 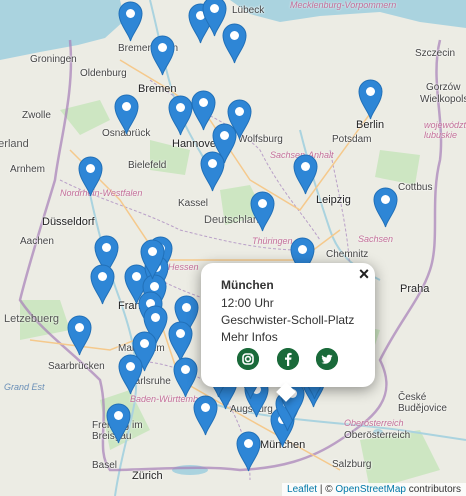 What do you see at coordinates (32, 319) in the screenshot?
I see `country-label: Letzebuerg` at bounding box center [32, 319].